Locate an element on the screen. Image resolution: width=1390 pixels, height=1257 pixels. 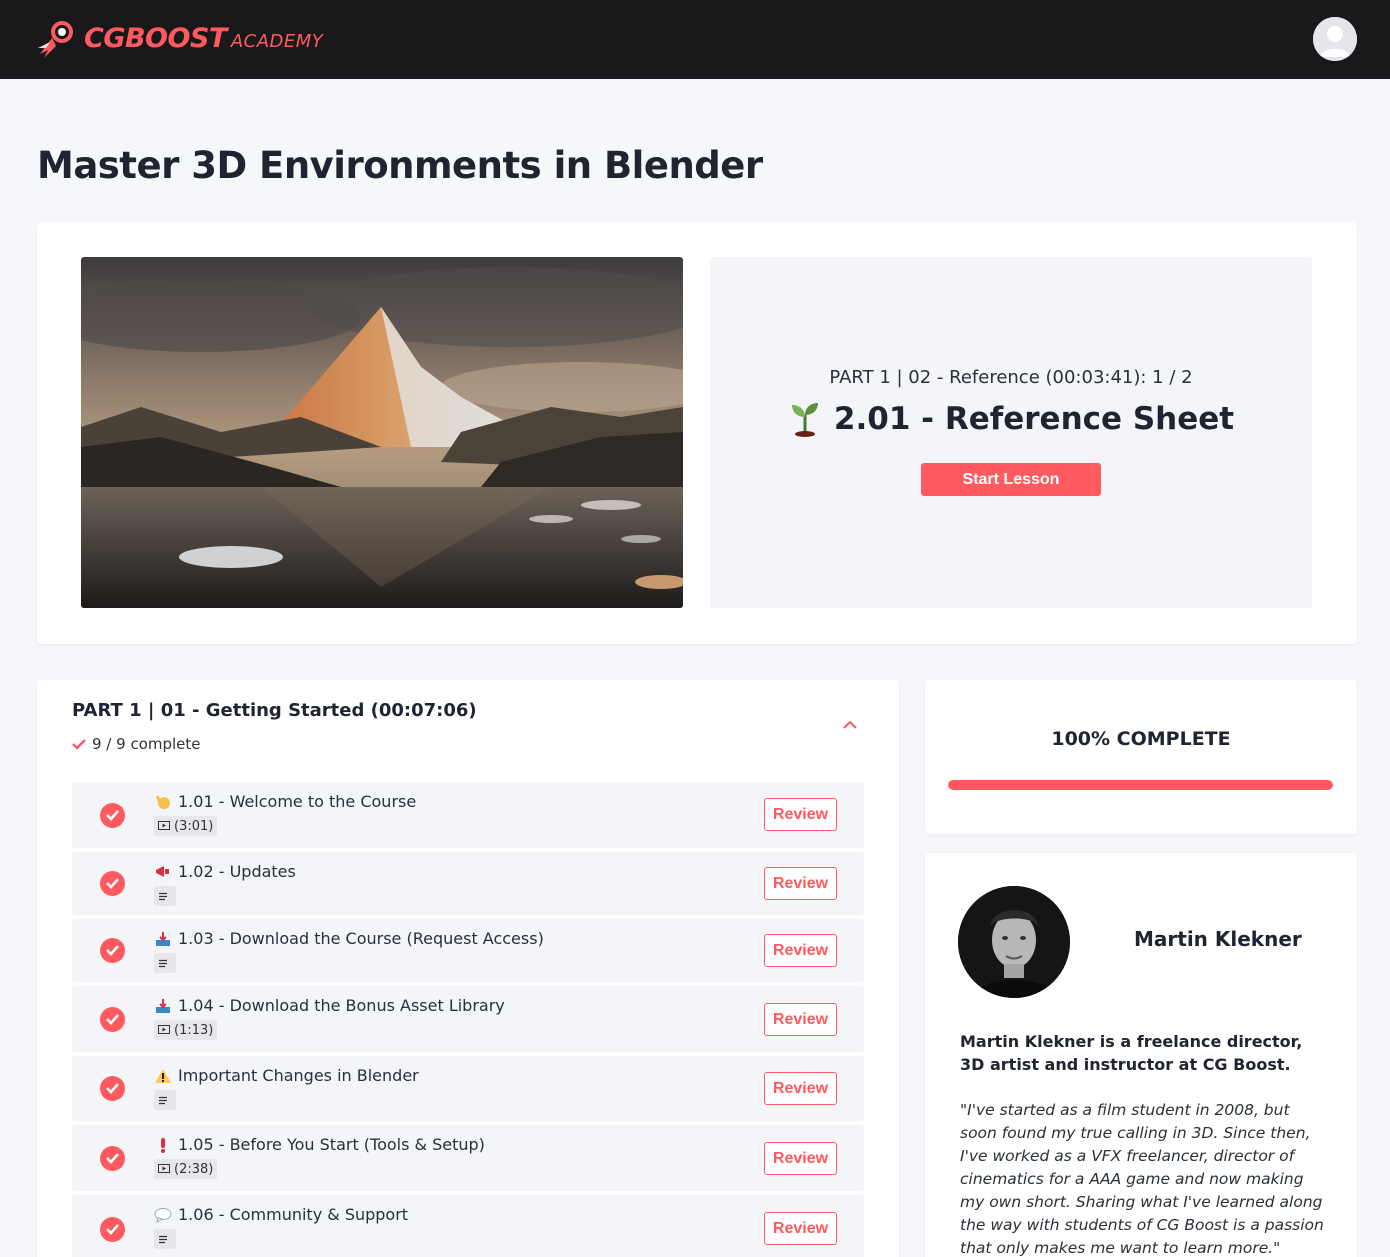
lesson-duration: (3:01) is located at coordinates (186, 826).